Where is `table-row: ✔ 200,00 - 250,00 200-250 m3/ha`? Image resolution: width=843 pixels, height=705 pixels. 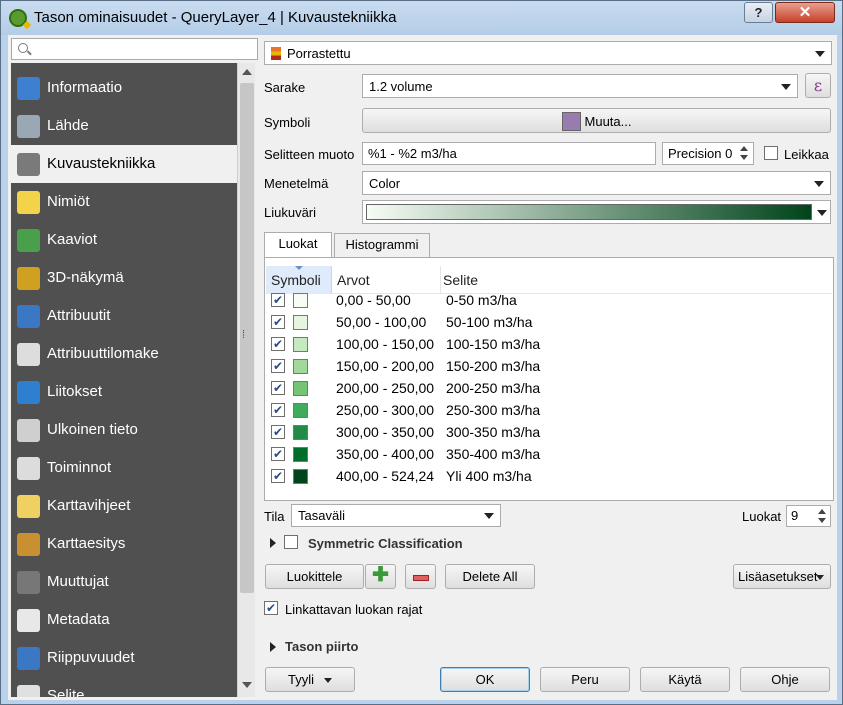 table-row: ✔ 200,00 - 250,00 200-250 m3/ha is located at coordinates (549, 388).